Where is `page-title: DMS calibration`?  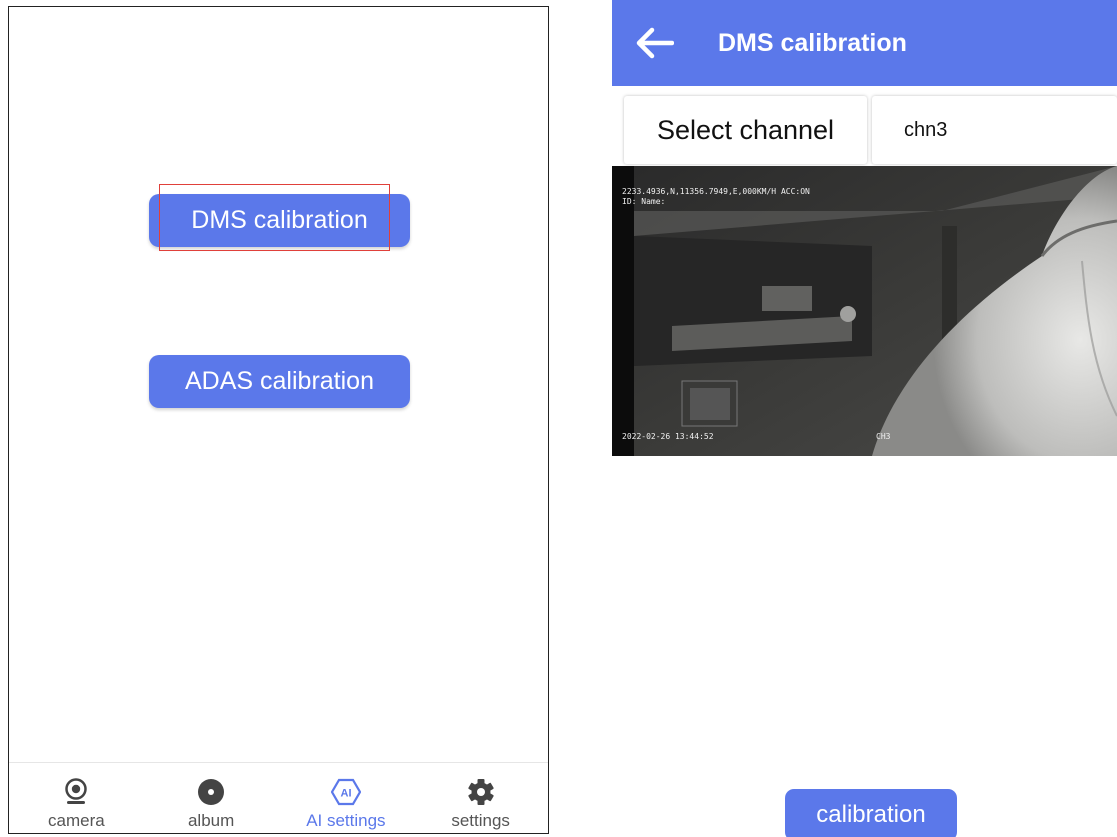 page-title: DMS calibration is located at coordinates (812, 42).